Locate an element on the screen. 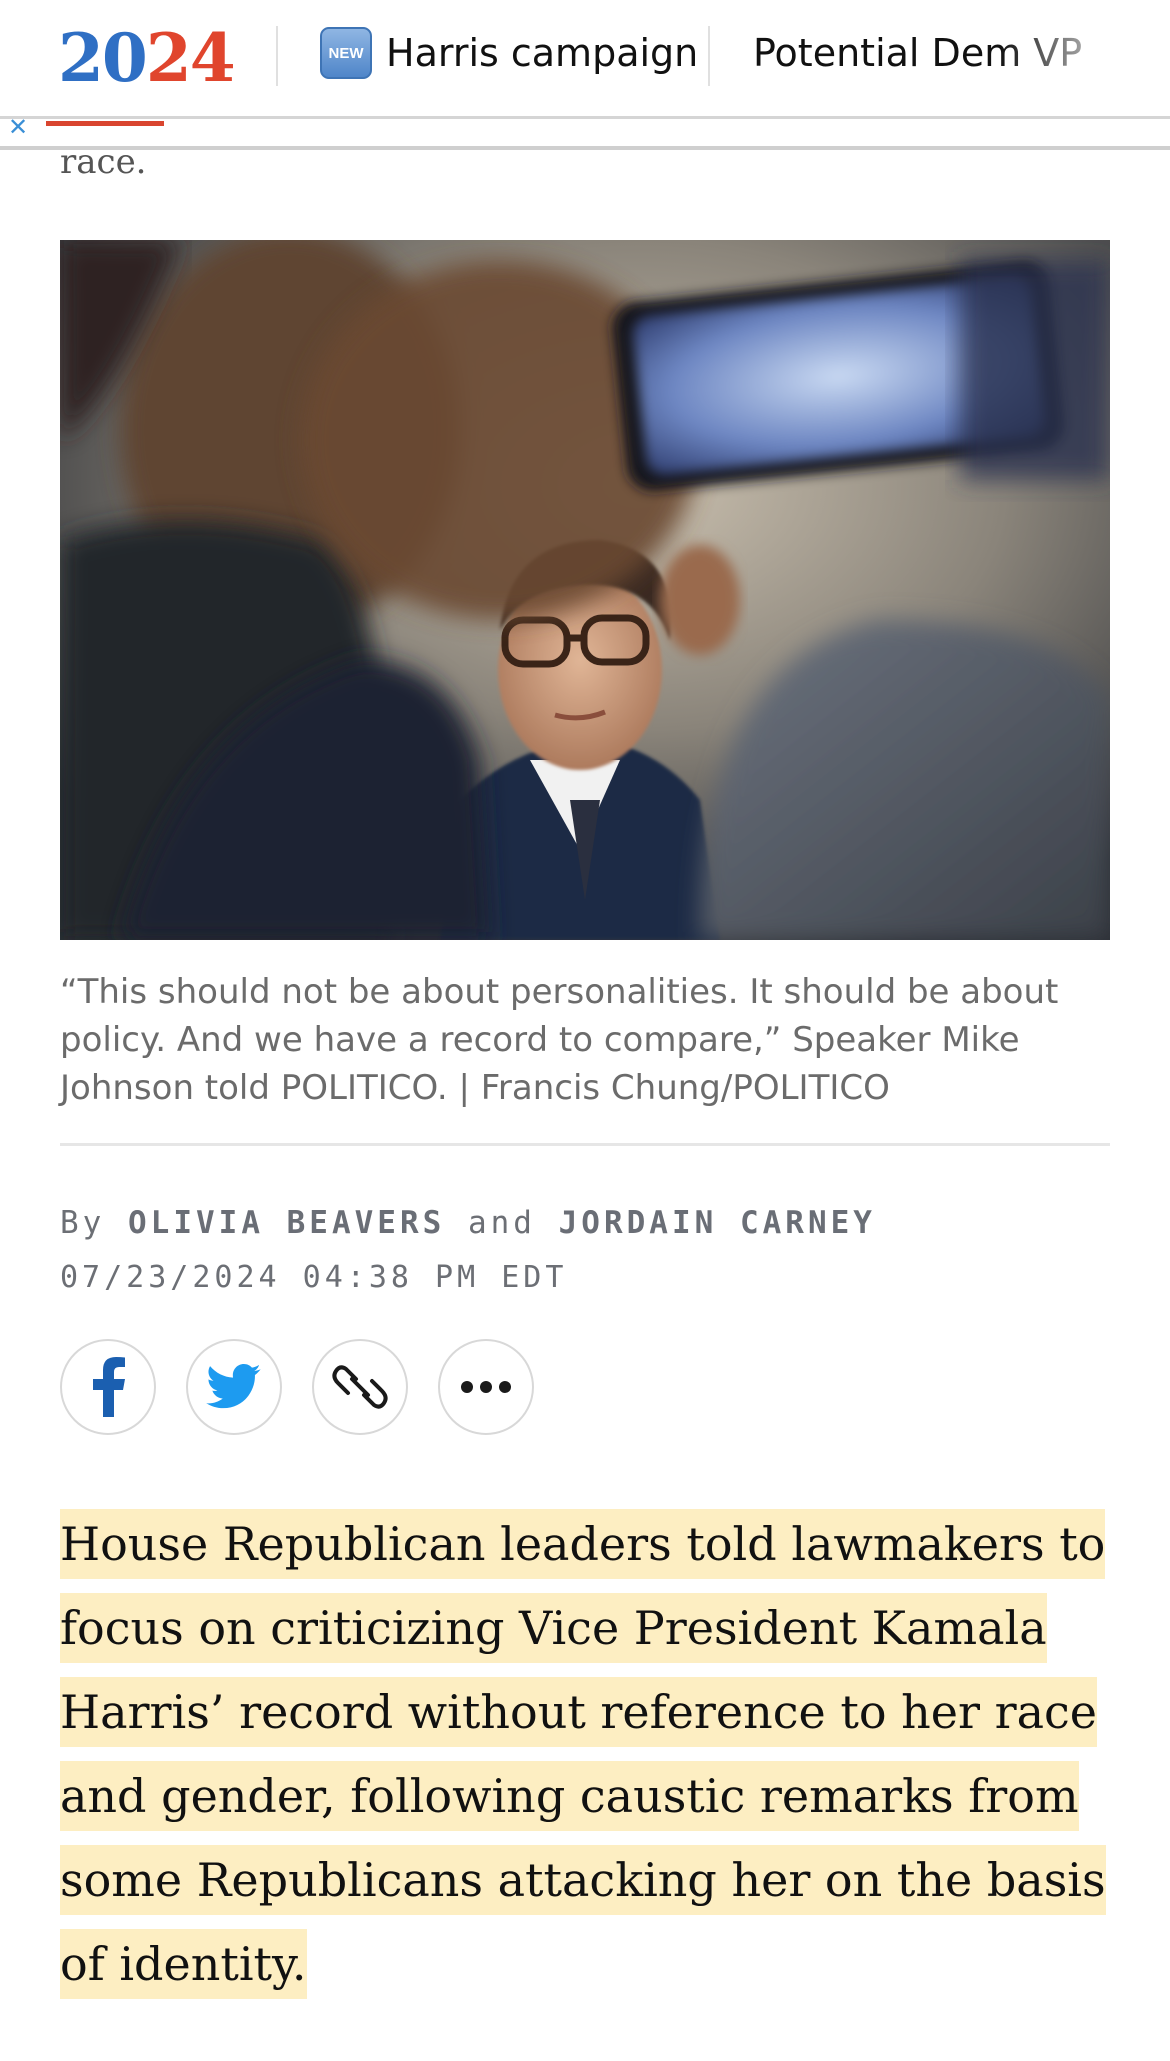 Image resolution: width=1170 pixels, height=2061 pixels. nav-item-harris-campaign: NEW Harris campaign is located at coordinates (509, 53).